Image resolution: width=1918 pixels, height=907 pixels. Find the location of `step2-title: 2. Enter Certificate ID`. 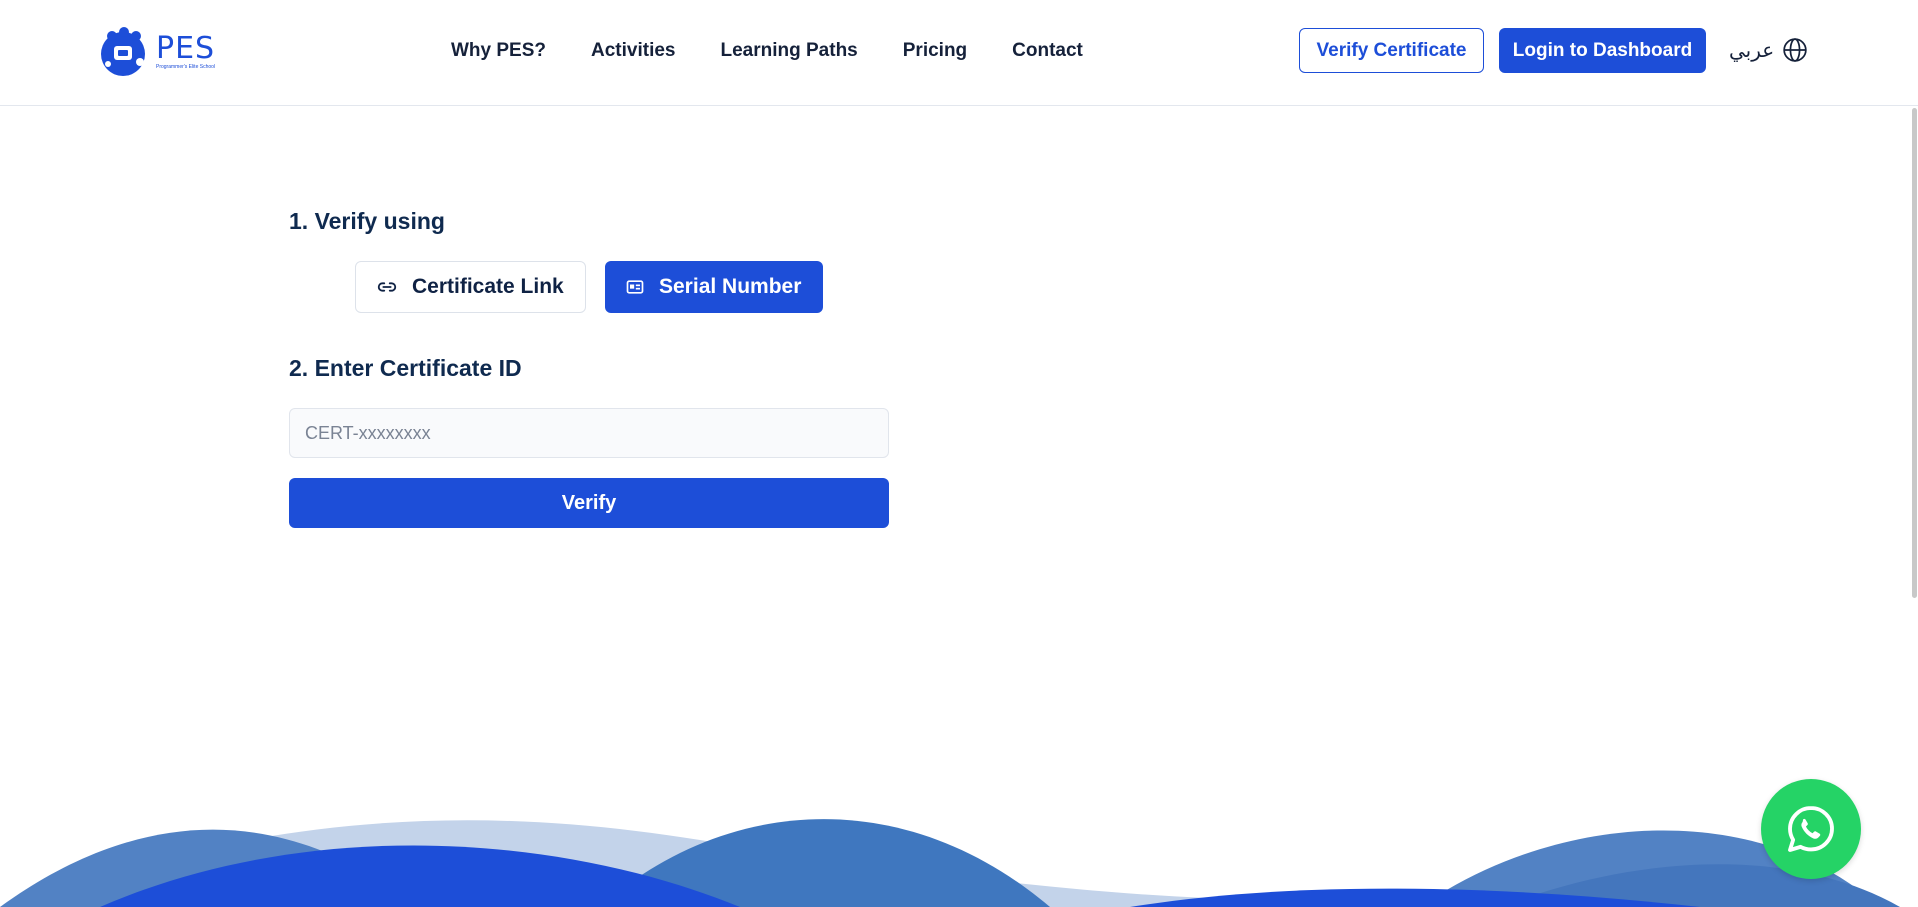

step2-title: 2. Enter Certificate ID is located at coordinates (405, 368).